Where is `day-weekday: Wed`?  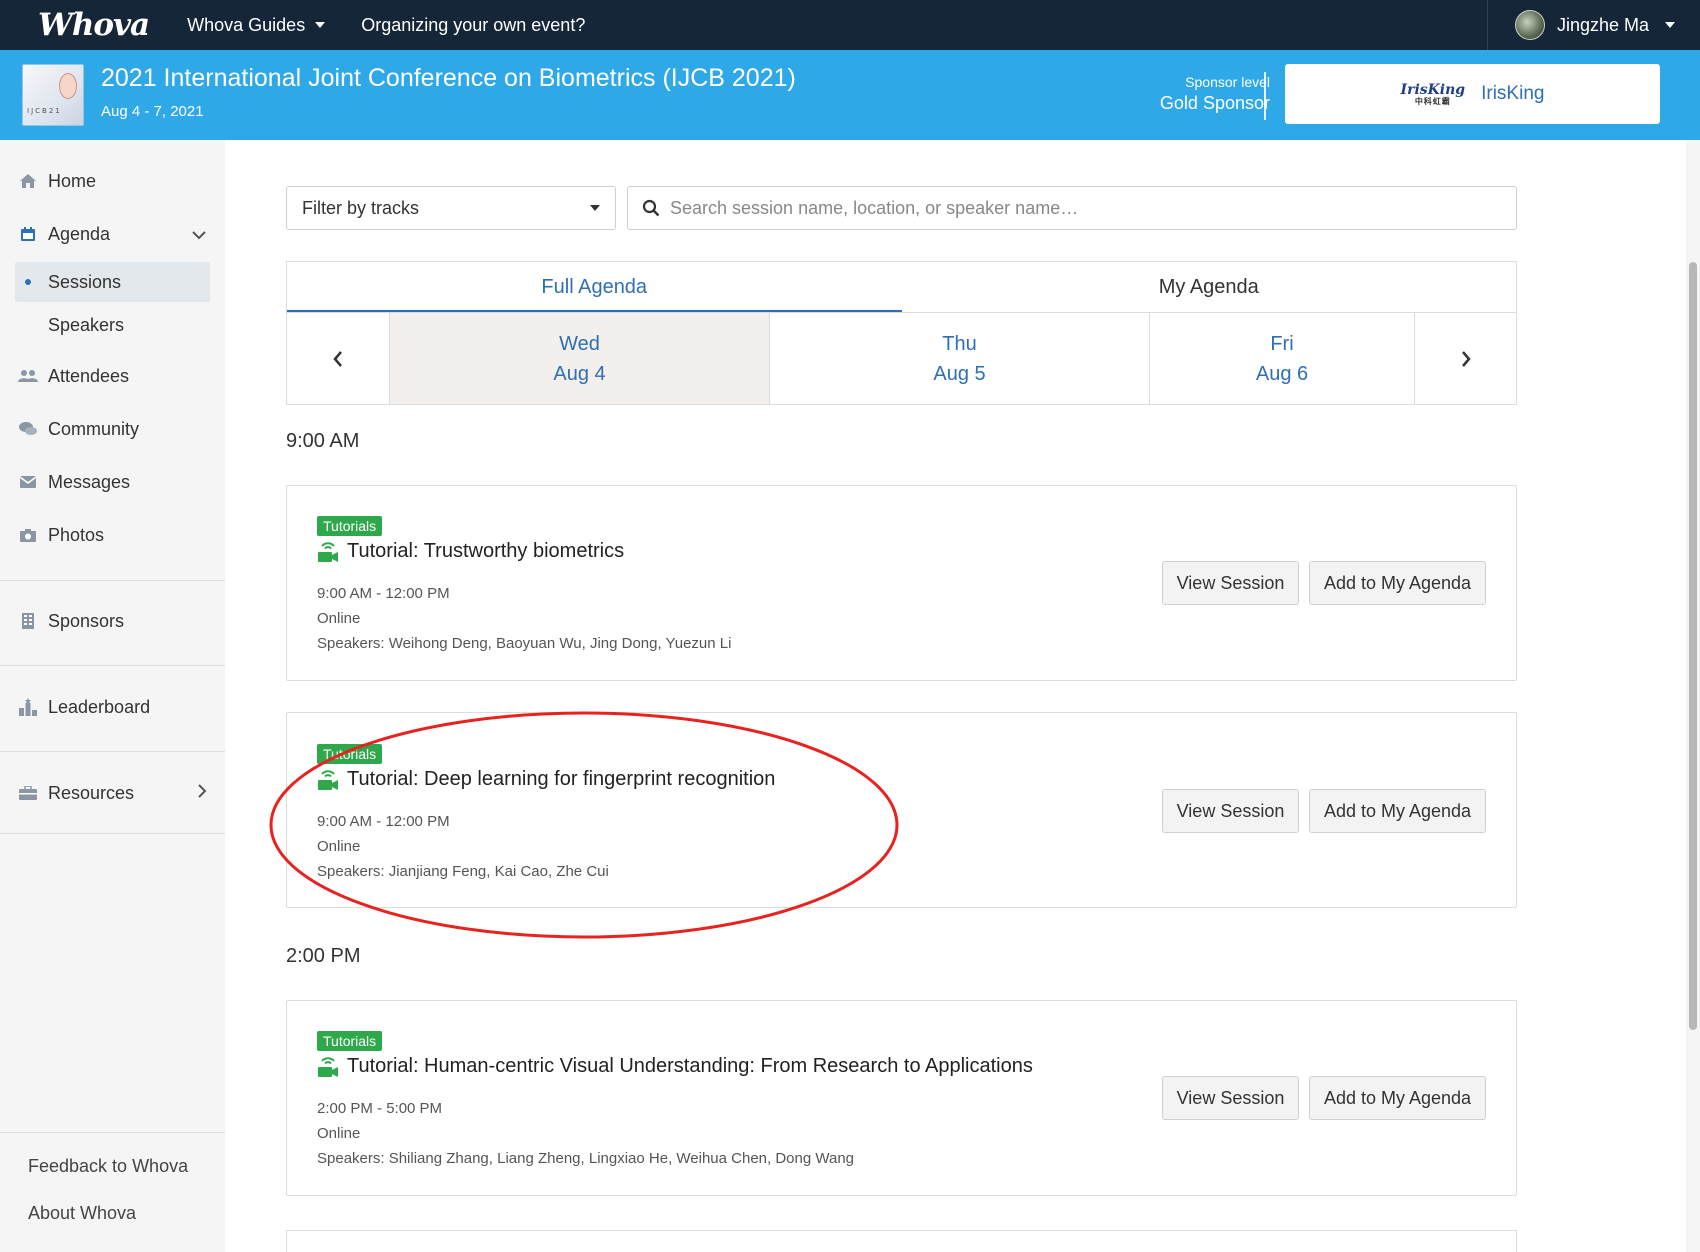
day-weekday: Wed is located at coordinates (579, 343).